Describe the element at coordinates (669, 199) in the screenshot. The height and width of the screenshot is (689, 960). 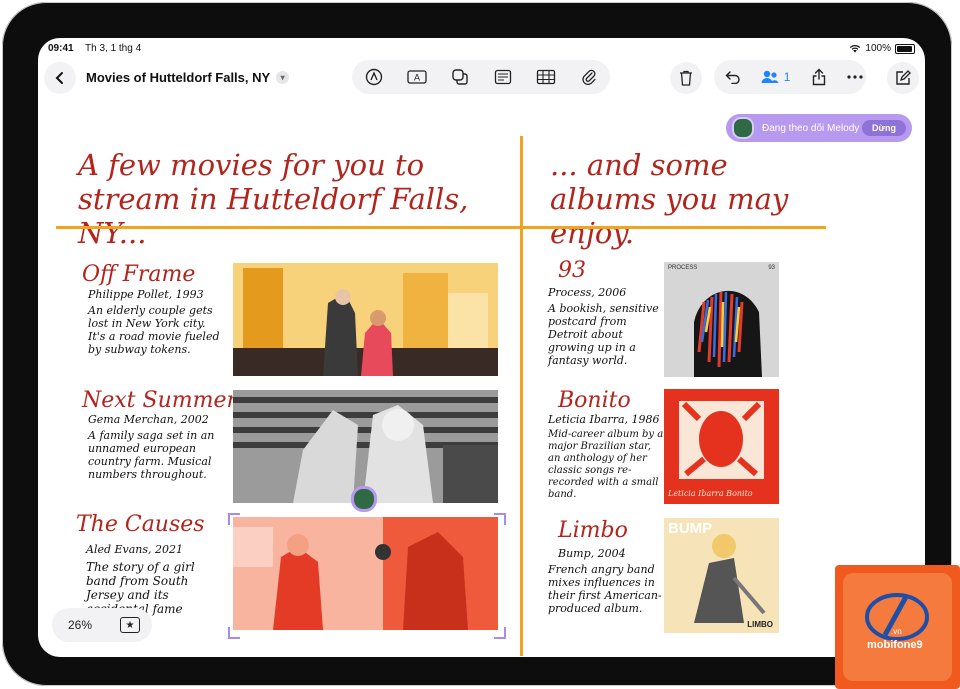
I see `heading-albums: ... and some albums you may enjoy.` at that location.